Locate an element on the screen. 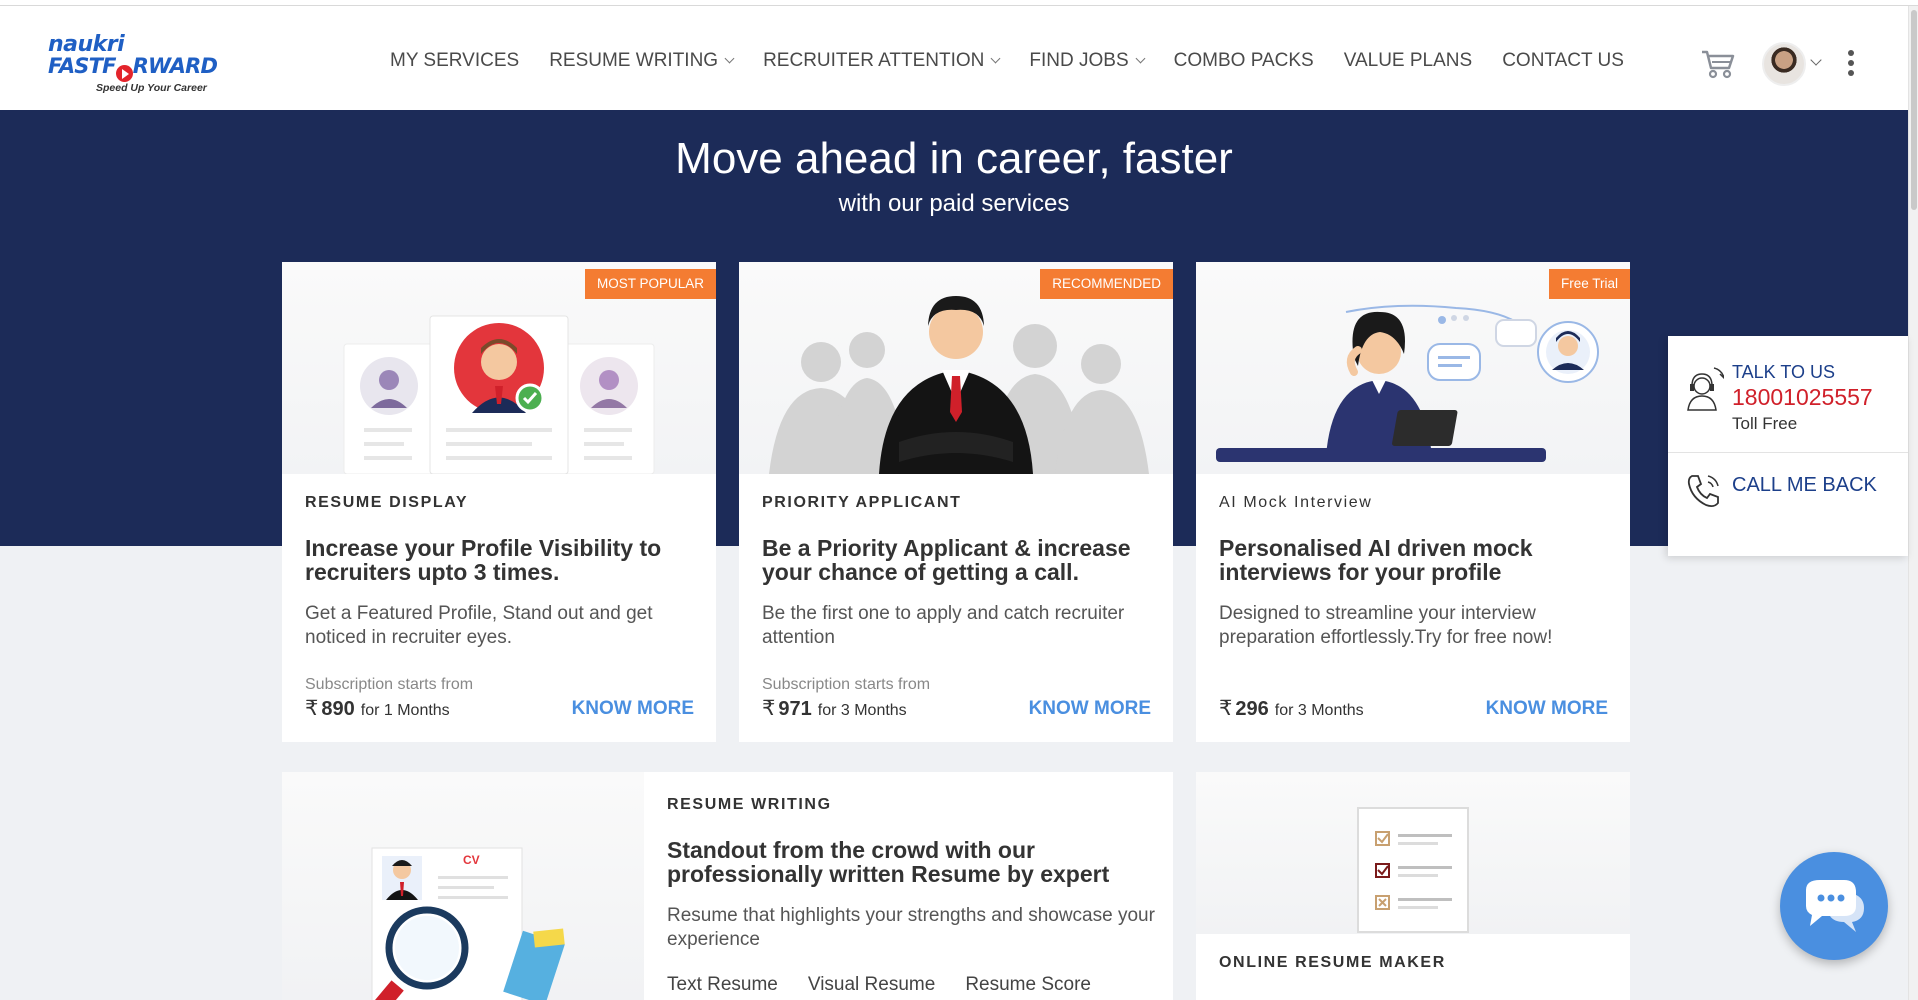 The image size is (1918, 1000). naukri-fastforward-logo: naukri FASTFORWARD Speed Up Your Career is located at coordinates (133, 63).